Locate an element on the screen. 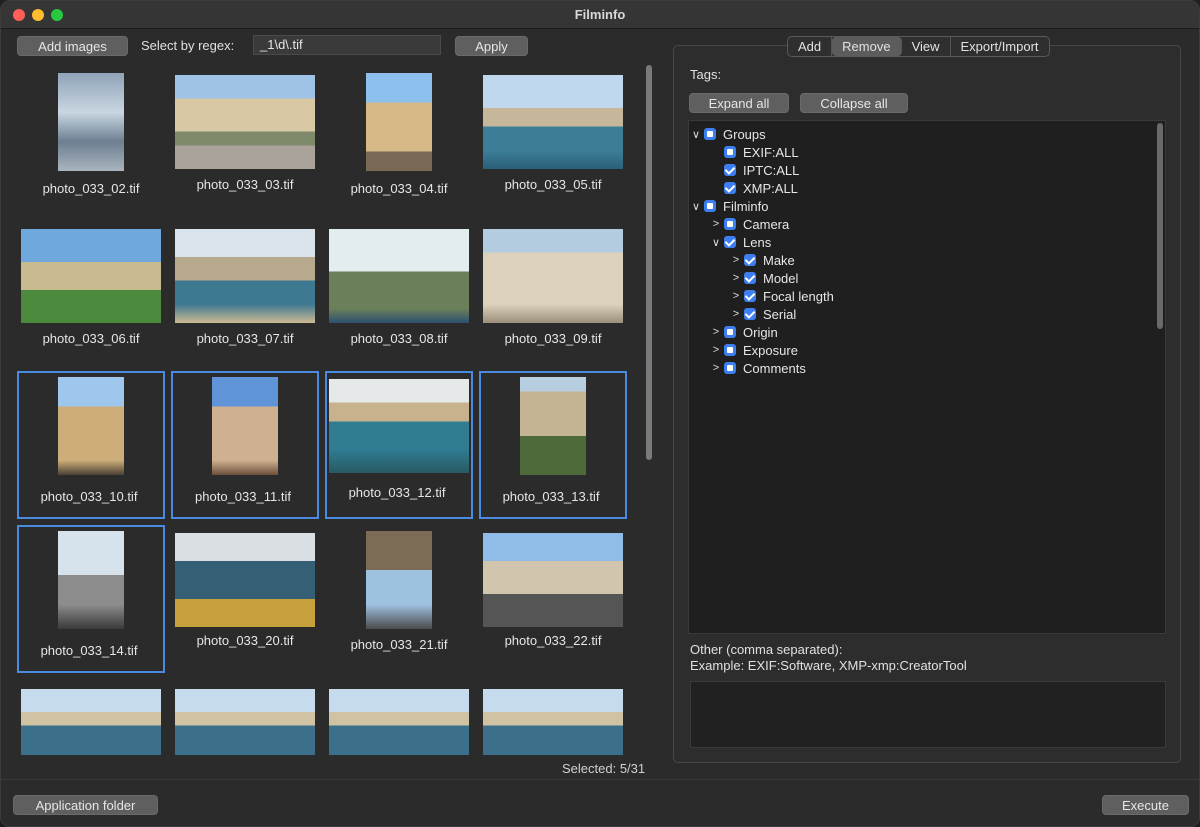 The width and height of the screenshot is (1200, 827). tab-view: View is located at coordinates (926, 46).